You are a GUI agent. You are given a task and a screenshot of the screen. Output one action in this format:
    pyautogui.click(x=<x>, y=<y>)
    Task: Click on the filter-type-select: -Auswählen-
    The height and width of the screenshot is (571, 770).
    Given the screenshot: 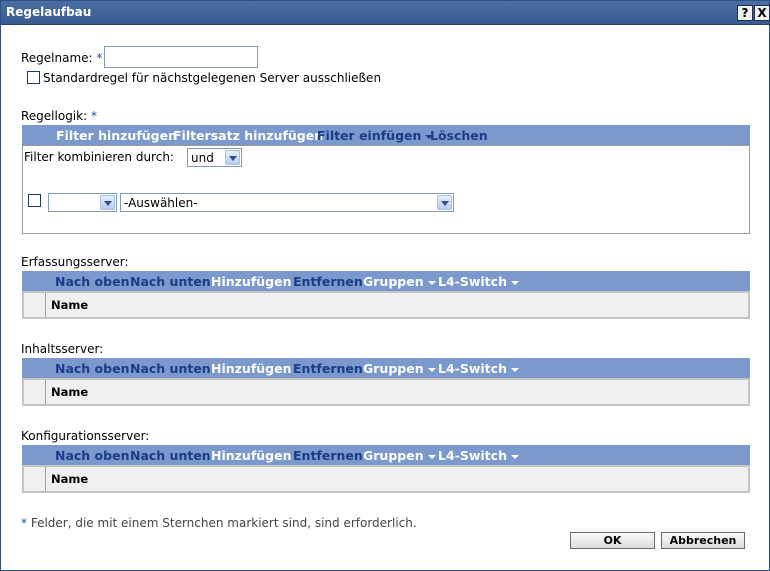 What is the action you would take?
    pyautogui.click(x=287, y=202)
    